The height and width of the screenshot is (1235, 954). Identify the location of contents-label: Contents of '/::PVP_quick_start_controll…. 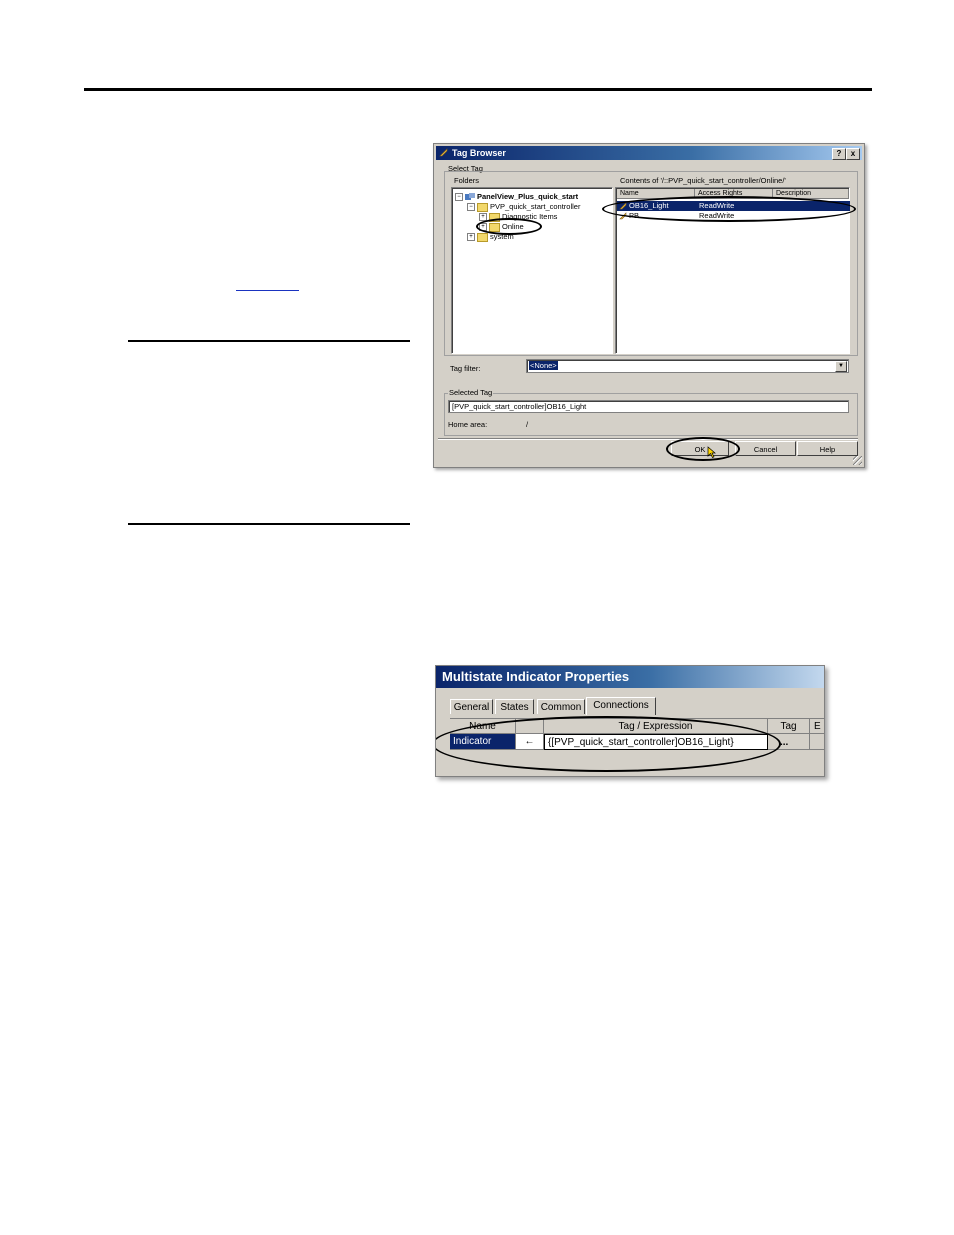
(703, 180).